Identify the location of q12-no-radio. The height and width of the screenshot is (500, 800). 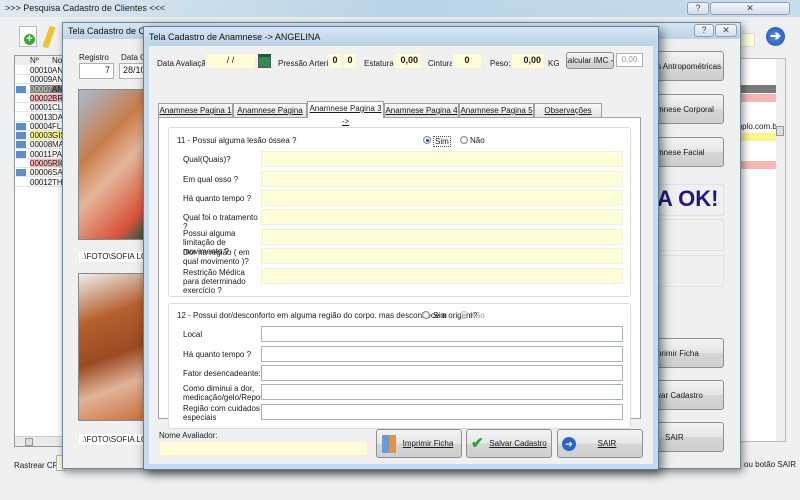
(464, 315).